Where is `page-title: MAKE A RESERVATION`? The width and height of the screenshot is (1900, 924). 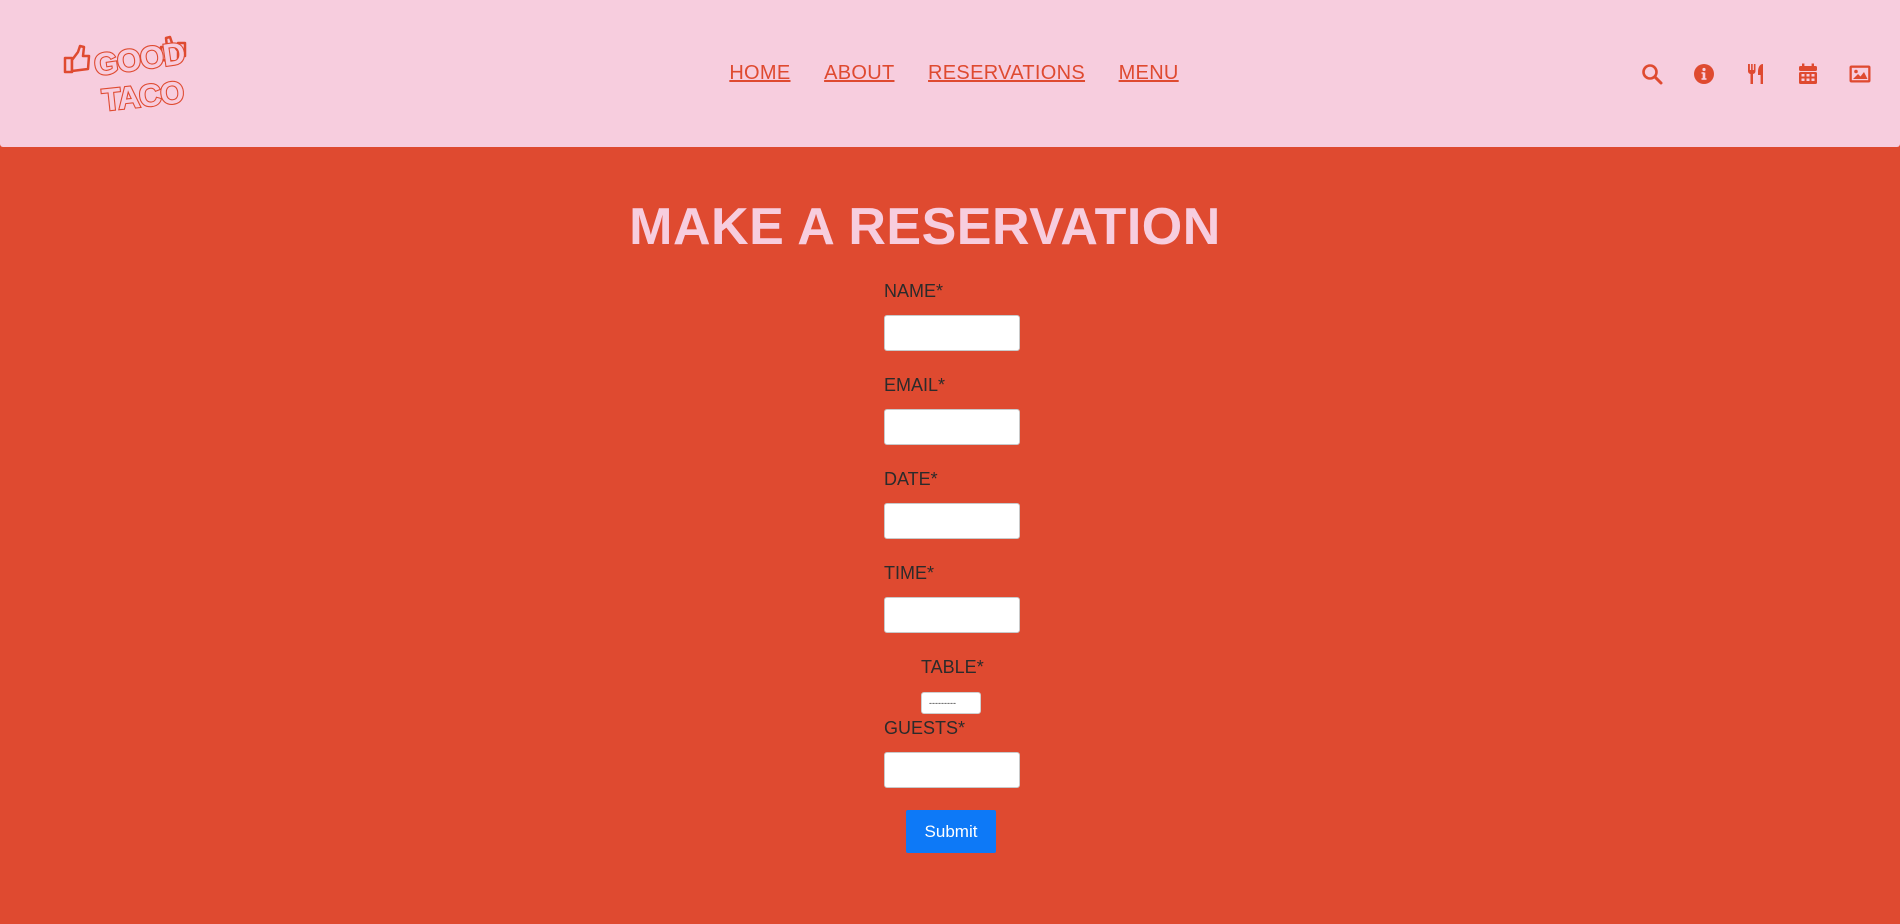 page-title: MAKE A RESERVATION is located at coordinates (925, 227).